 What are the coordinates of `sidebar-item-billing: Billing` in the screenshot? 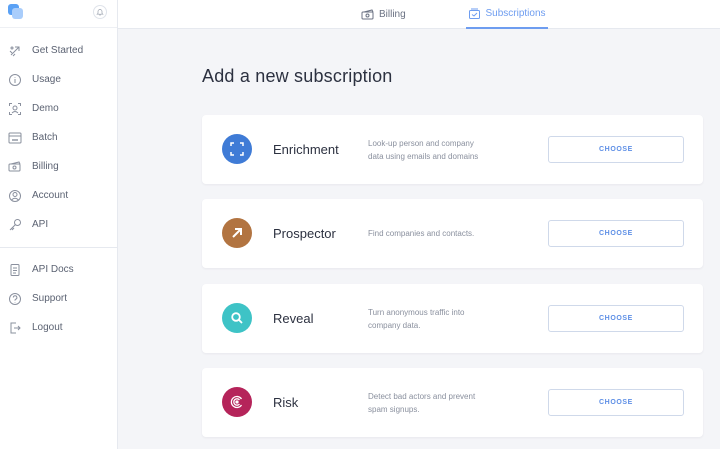 It's located at (58, 166).